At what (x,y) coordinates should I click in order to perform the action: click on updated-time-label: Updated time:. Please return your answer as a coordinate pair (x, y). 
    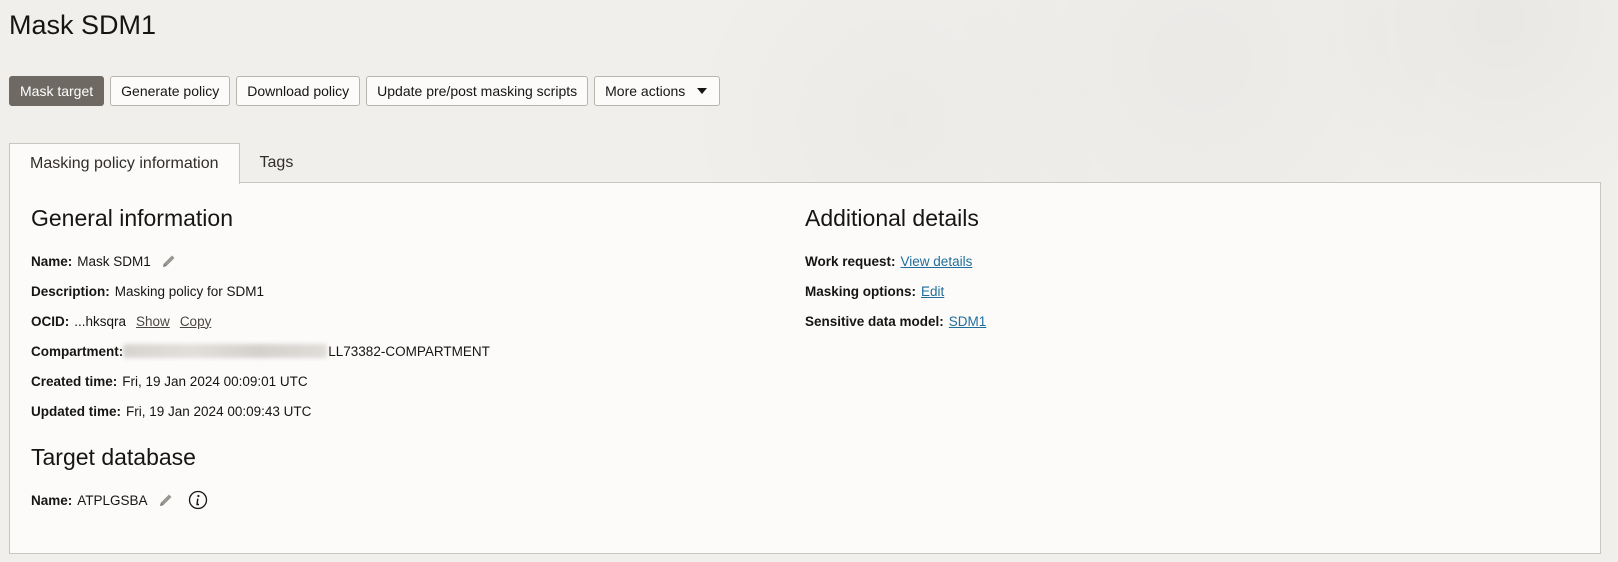
    Looking at the image, I should click on (76, 411).